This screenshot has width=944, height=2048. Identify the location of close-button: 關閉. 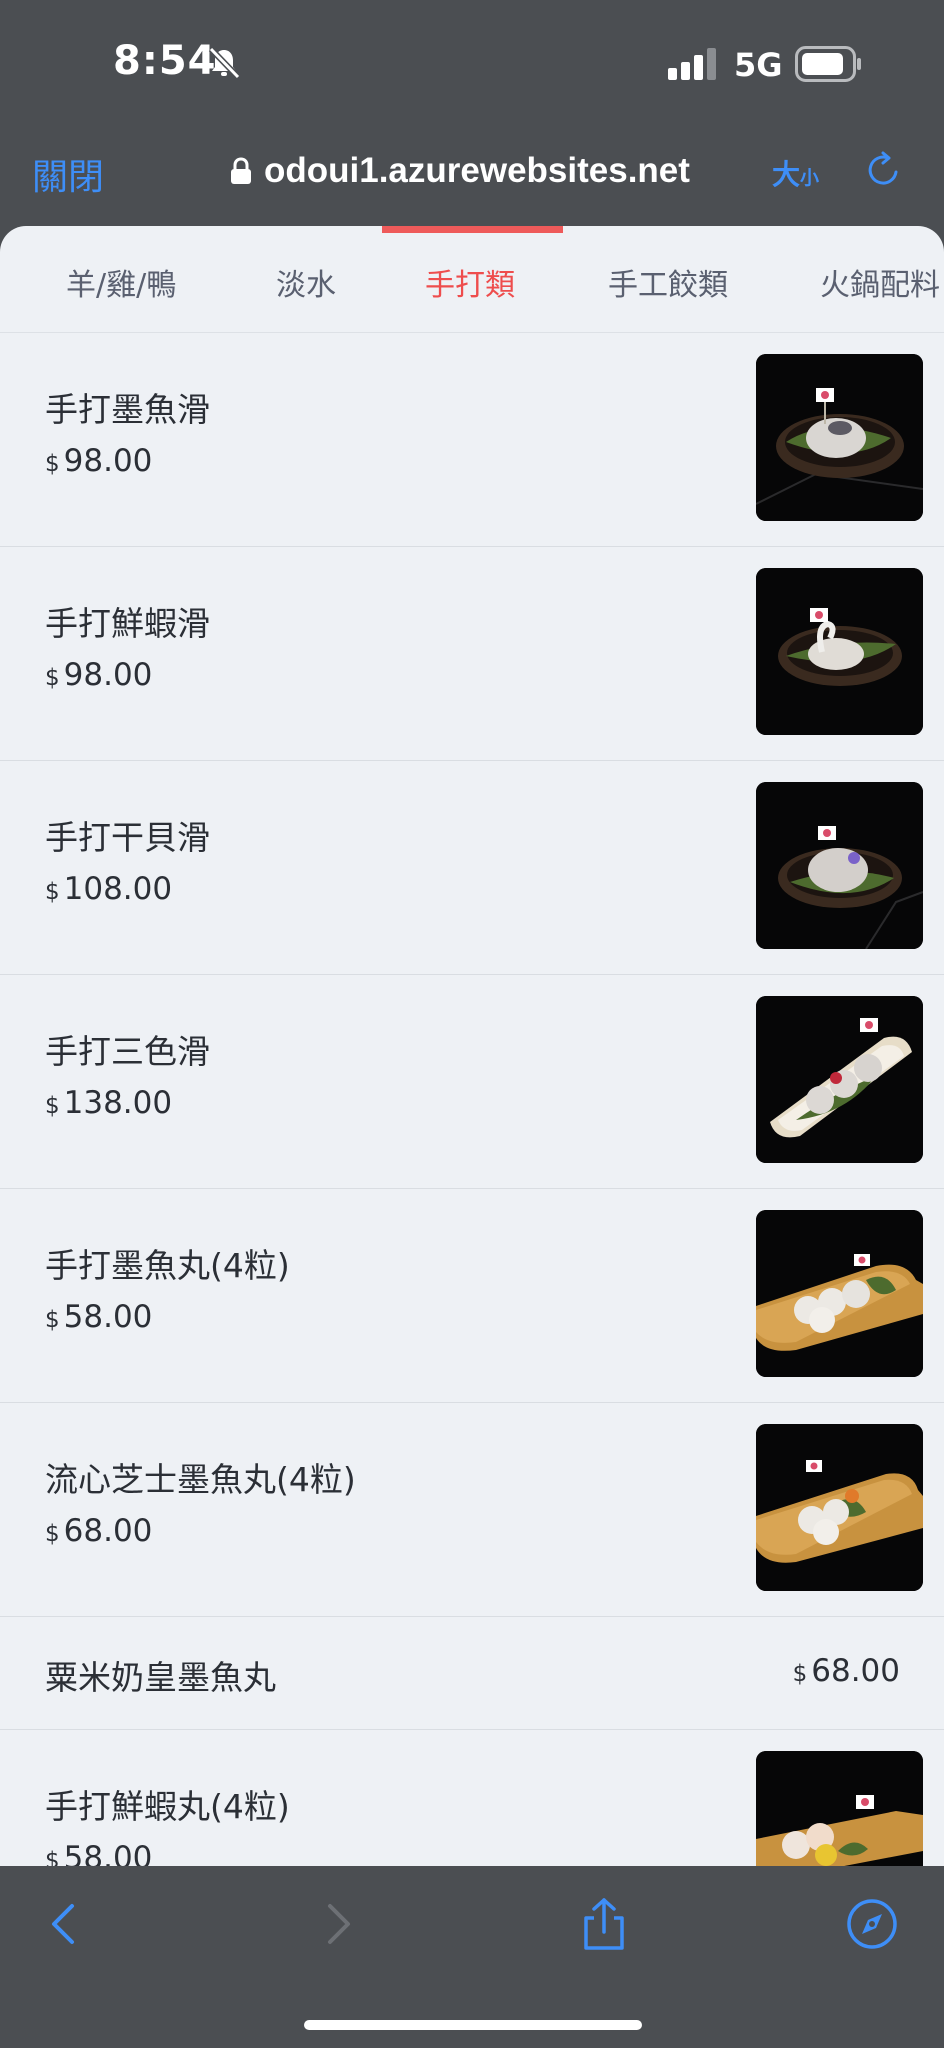
(68, 174).